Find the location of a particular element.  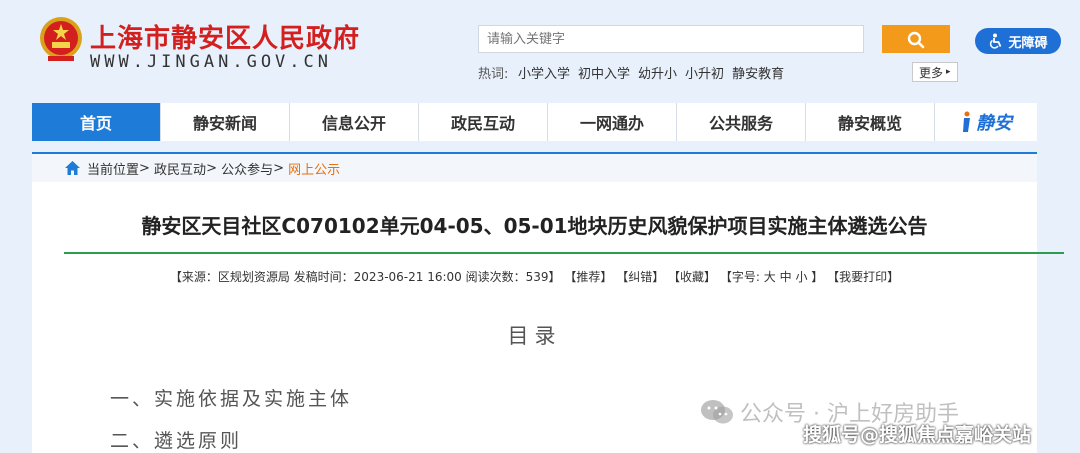

wechat-icon is located at coordinates (717, 412).